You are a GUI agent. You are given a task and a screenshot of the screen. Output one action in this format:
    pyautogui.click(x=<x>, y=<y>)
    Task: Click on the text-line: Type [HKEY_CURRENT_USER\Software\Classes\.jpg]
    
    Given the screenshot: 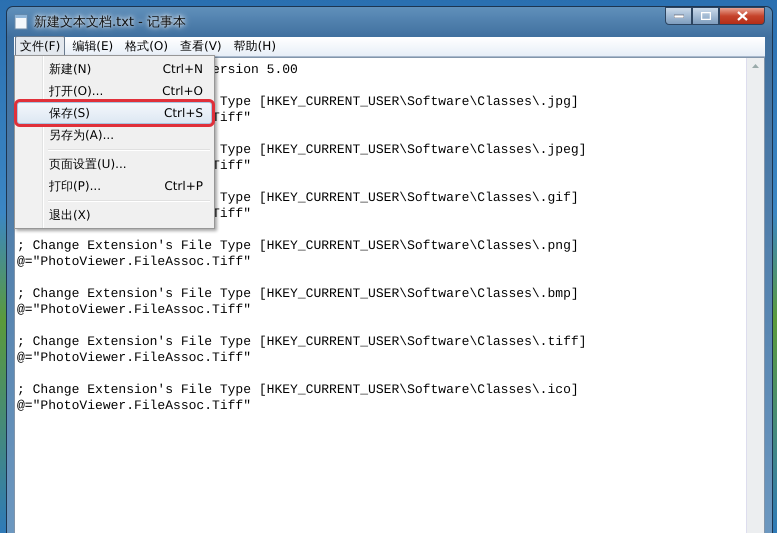 What is the action you would take?
    pyautogui.click(x=398, y=101)
    